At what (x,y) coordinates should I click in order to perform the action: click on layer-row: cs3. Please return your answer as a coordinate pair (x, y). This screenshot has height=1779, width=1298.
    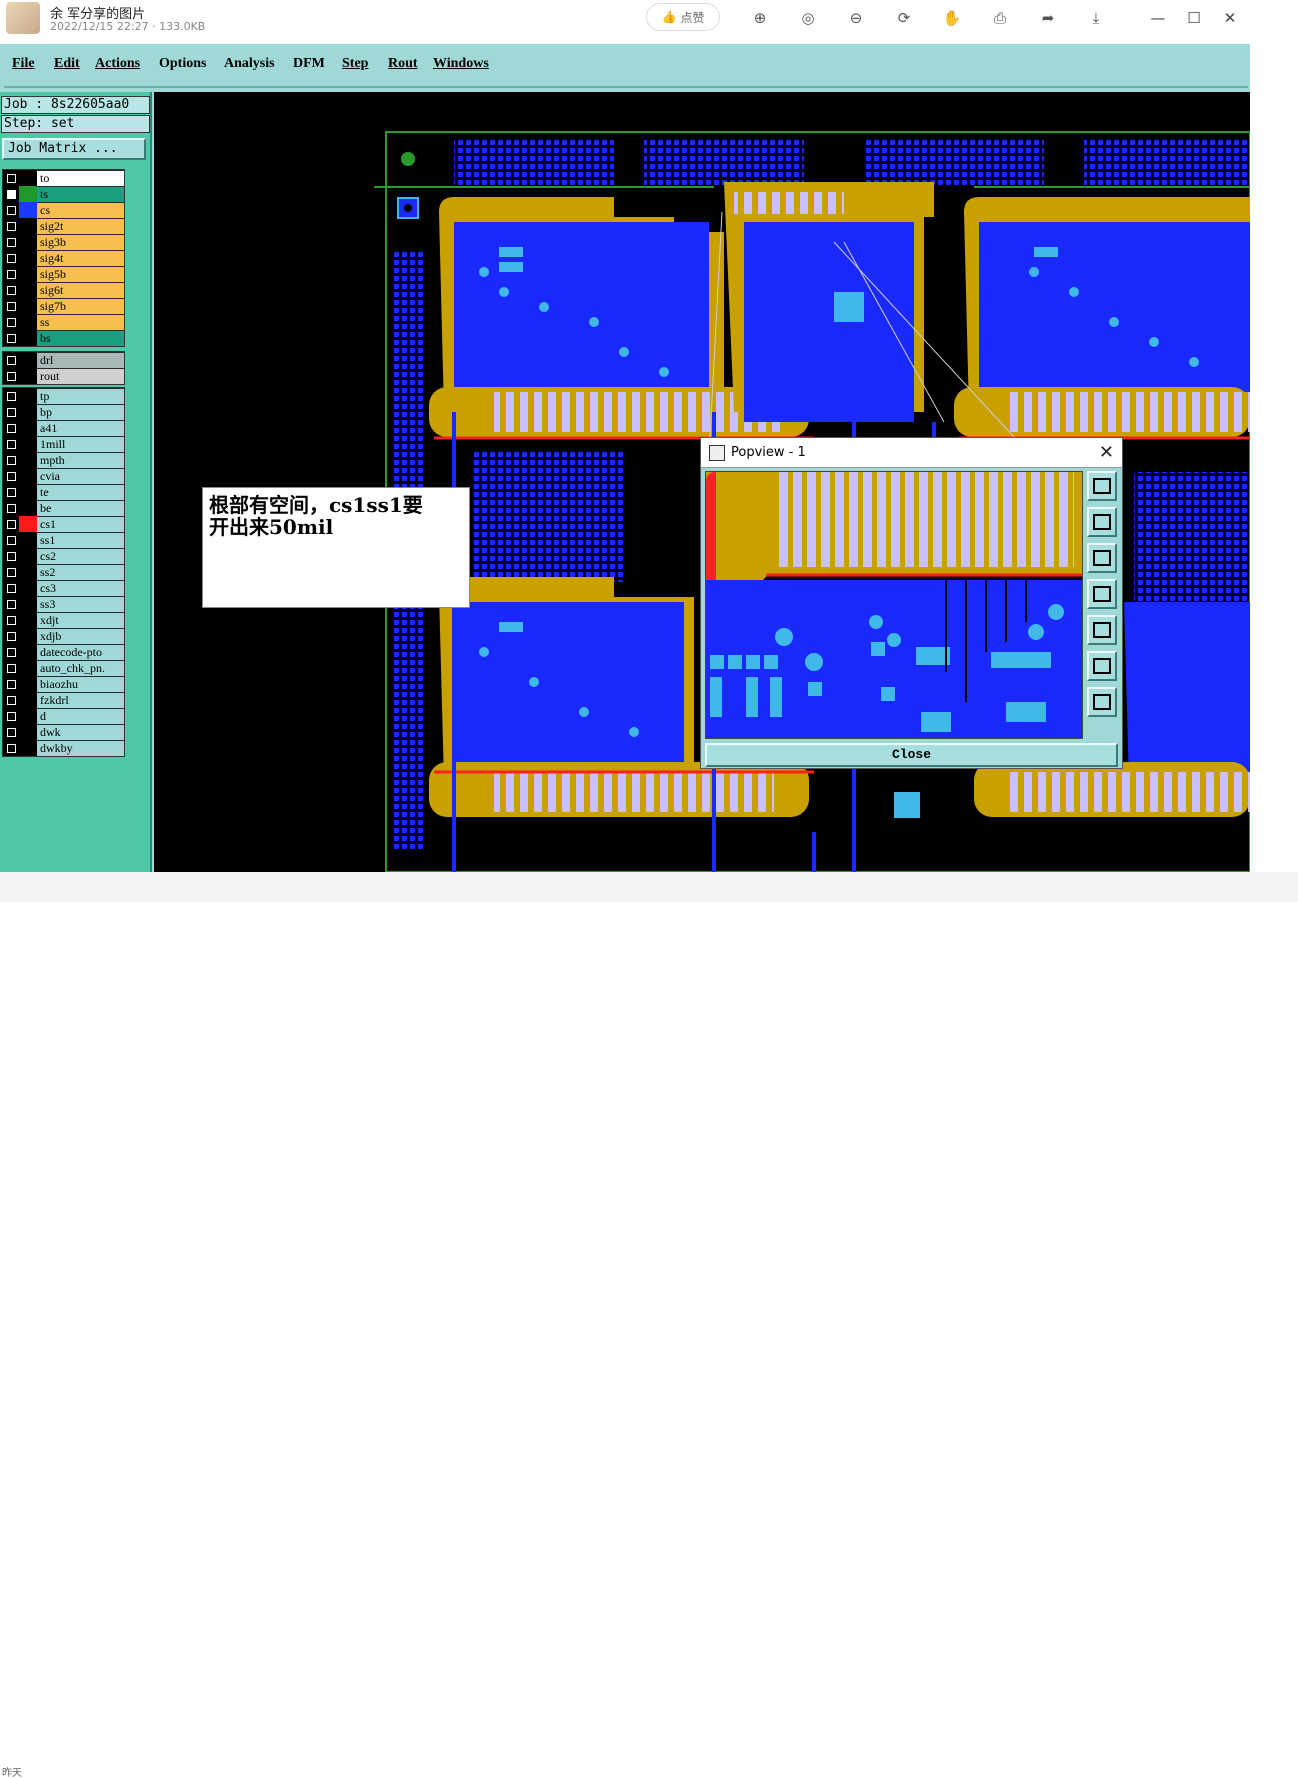
    Looking at the image, I should click on (63, 588).